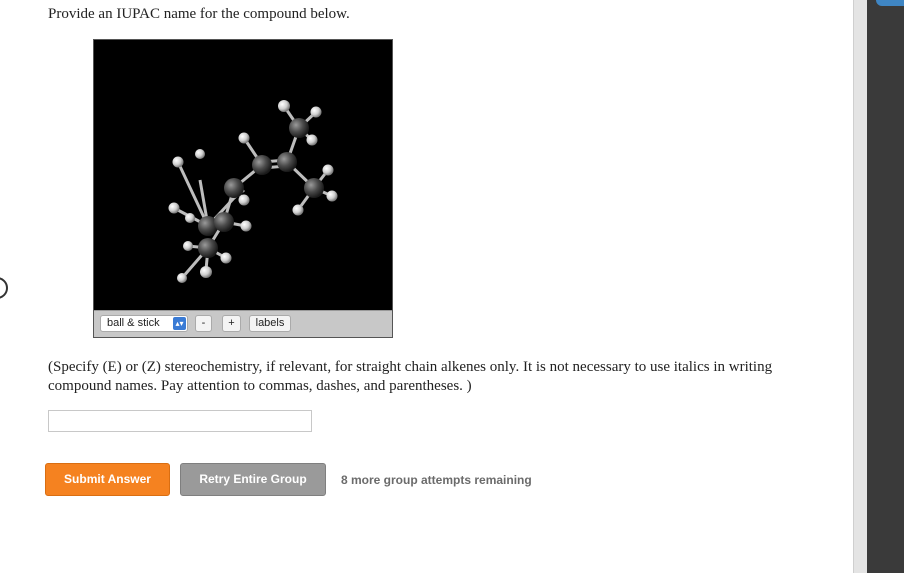 This screenshot has height=573, width=904. Describe the element at coordinates (890, 3) in the screenshot. I see `corner-tab` at that location.